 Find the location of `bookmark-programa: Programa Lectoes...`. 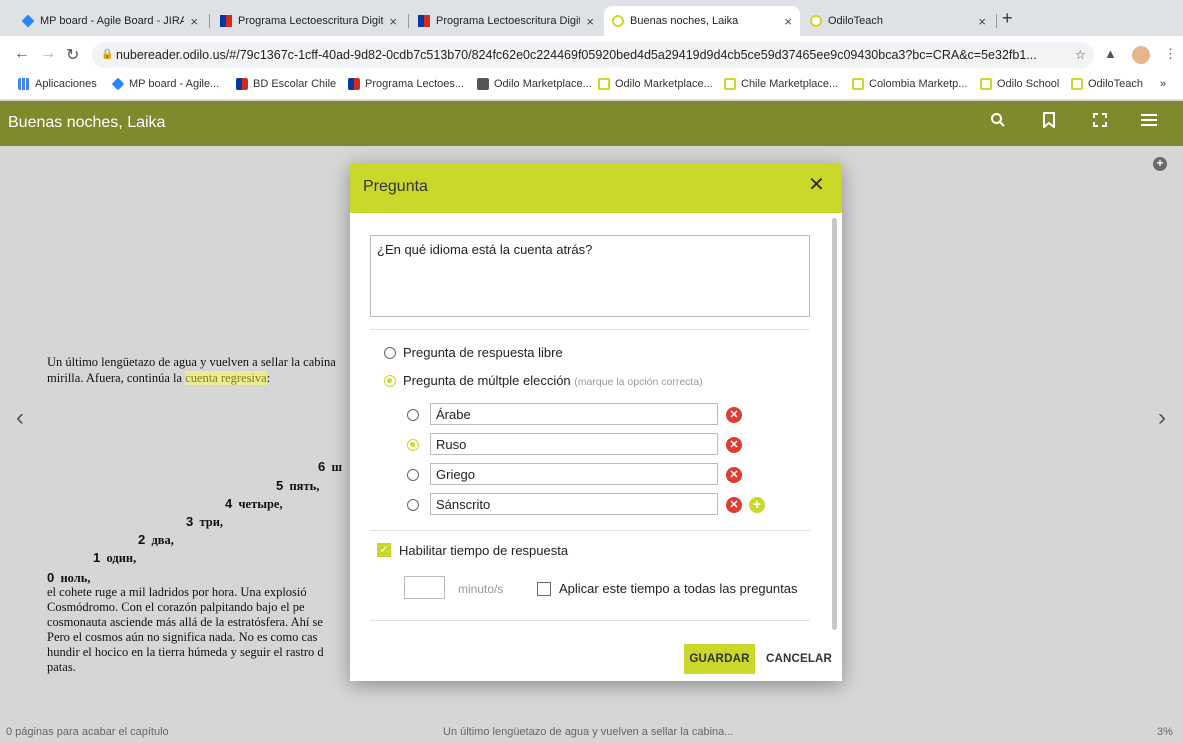

bookmark-programa: Programa Lectoes... is located at coordinates (406, 84).